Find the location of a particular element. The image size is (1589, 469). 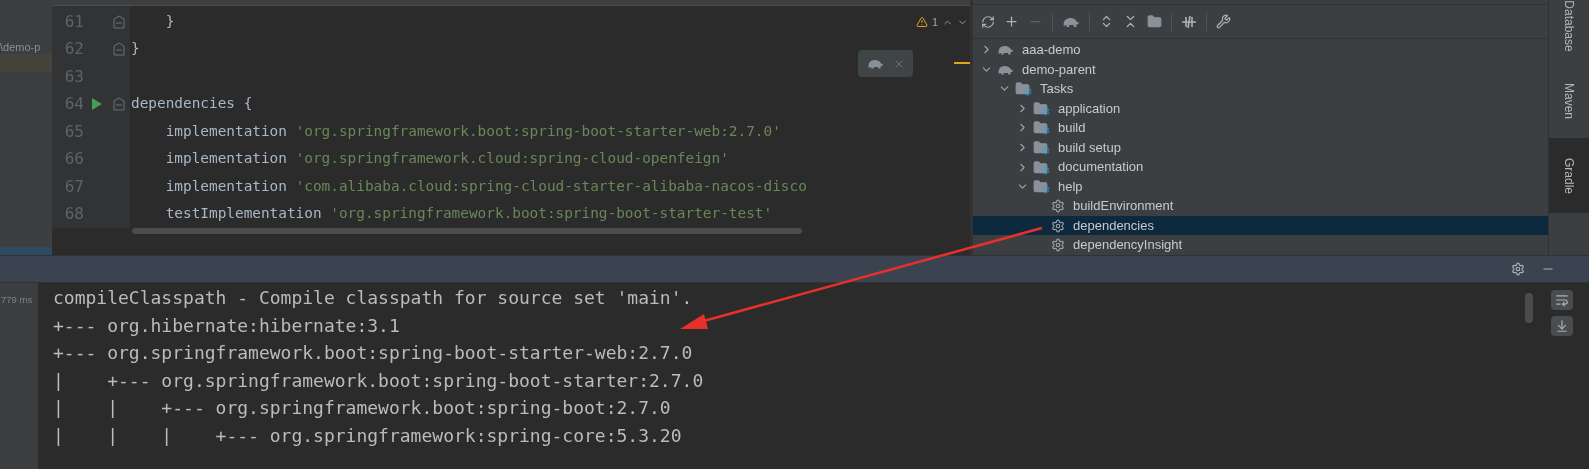

side-tab: Maven is located at coordinates (1568, 100).